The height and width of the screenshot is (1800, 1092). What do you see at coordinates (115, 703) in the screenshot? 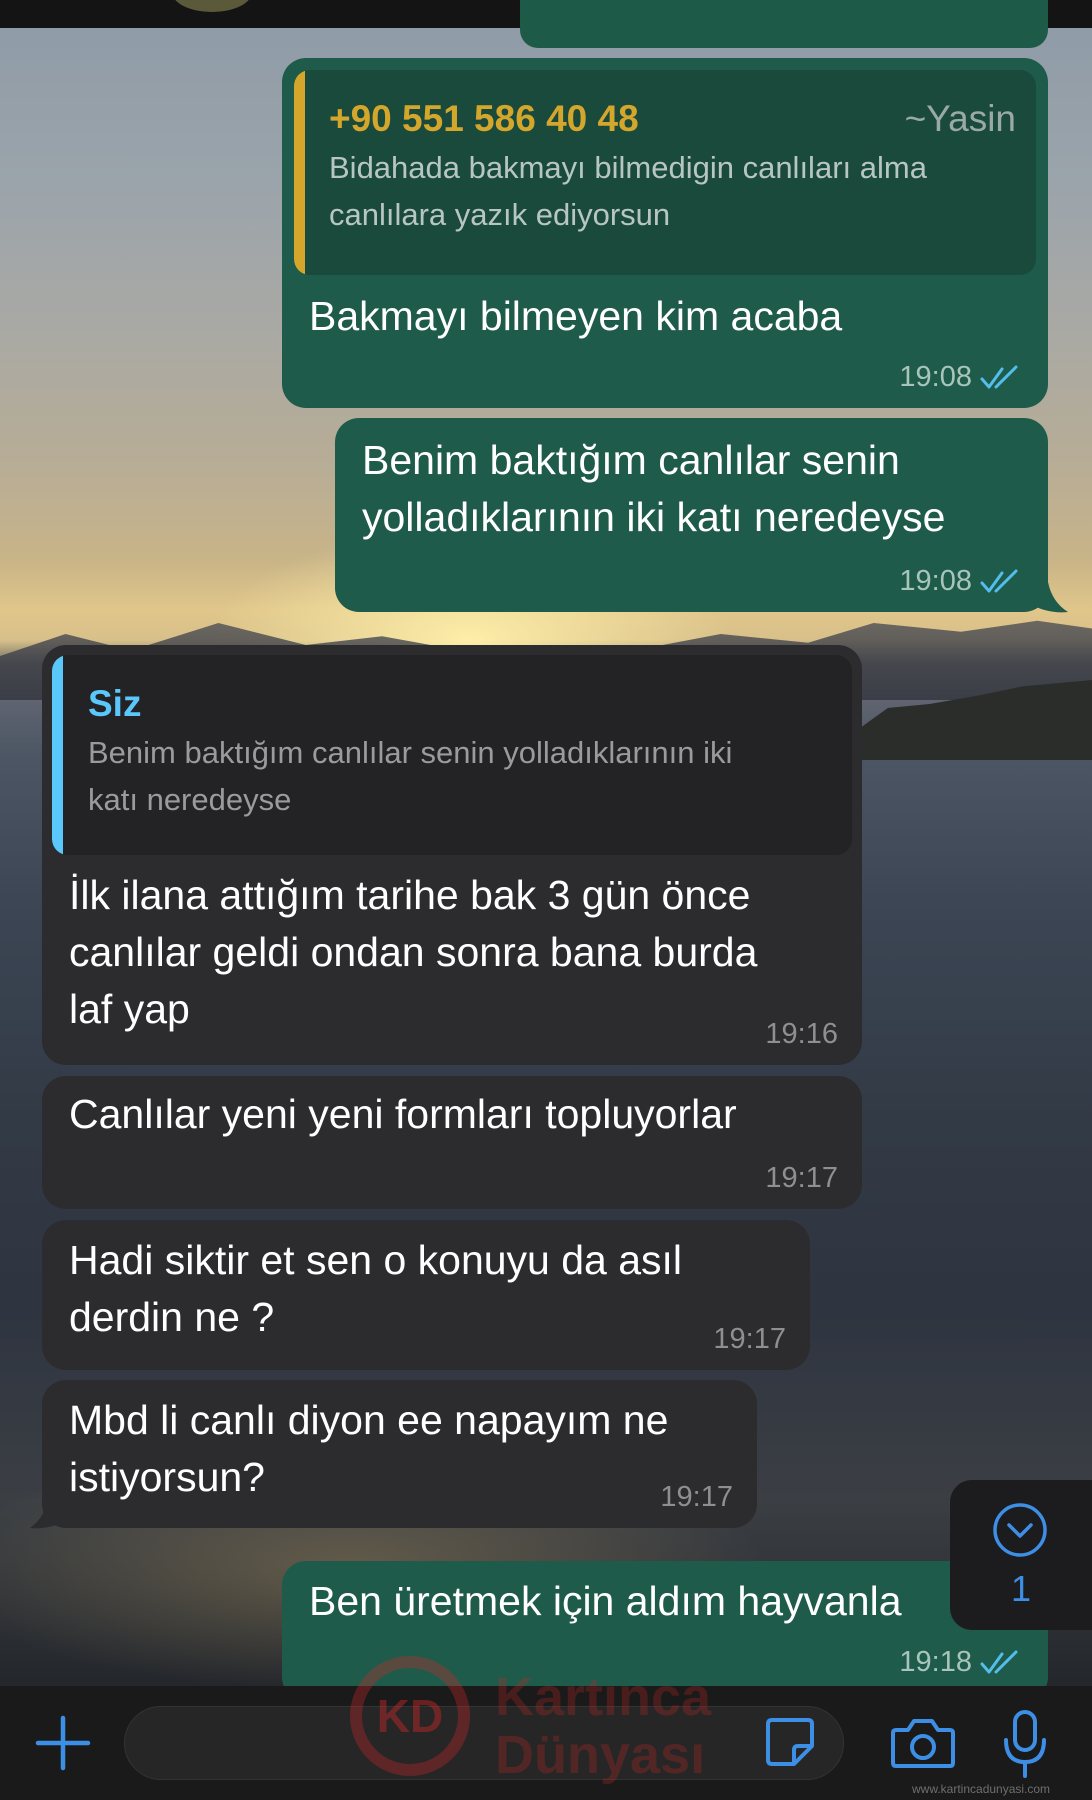
I see `quote-sender-name: Siz` at bounding box center [115, 703].